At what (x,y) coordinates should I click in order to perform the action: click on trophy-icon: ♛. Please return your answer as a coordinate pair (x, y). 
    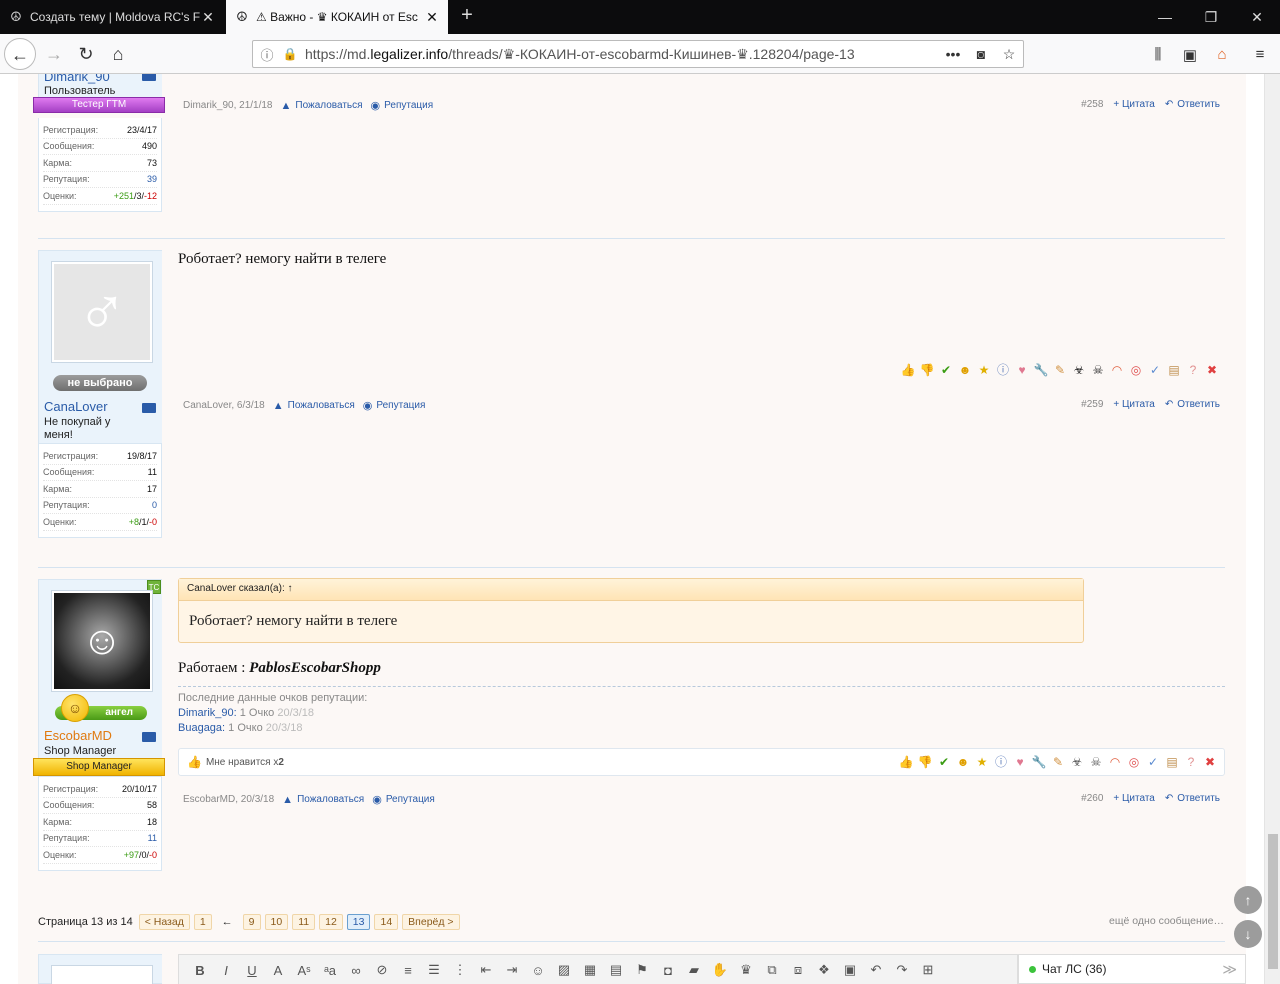
    Looking at the image, I should click on (746, 970).